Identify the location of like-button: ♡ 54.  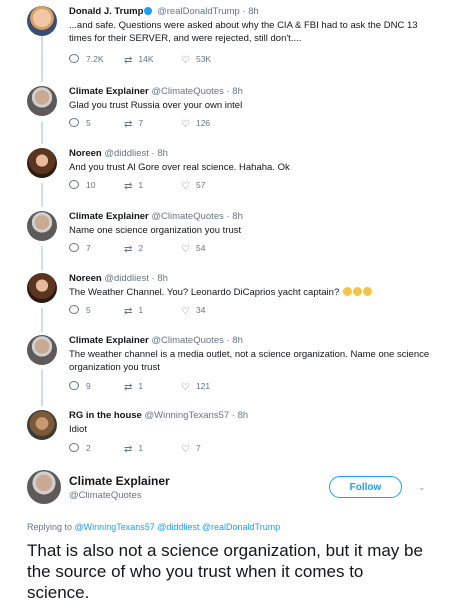
(193, 249).